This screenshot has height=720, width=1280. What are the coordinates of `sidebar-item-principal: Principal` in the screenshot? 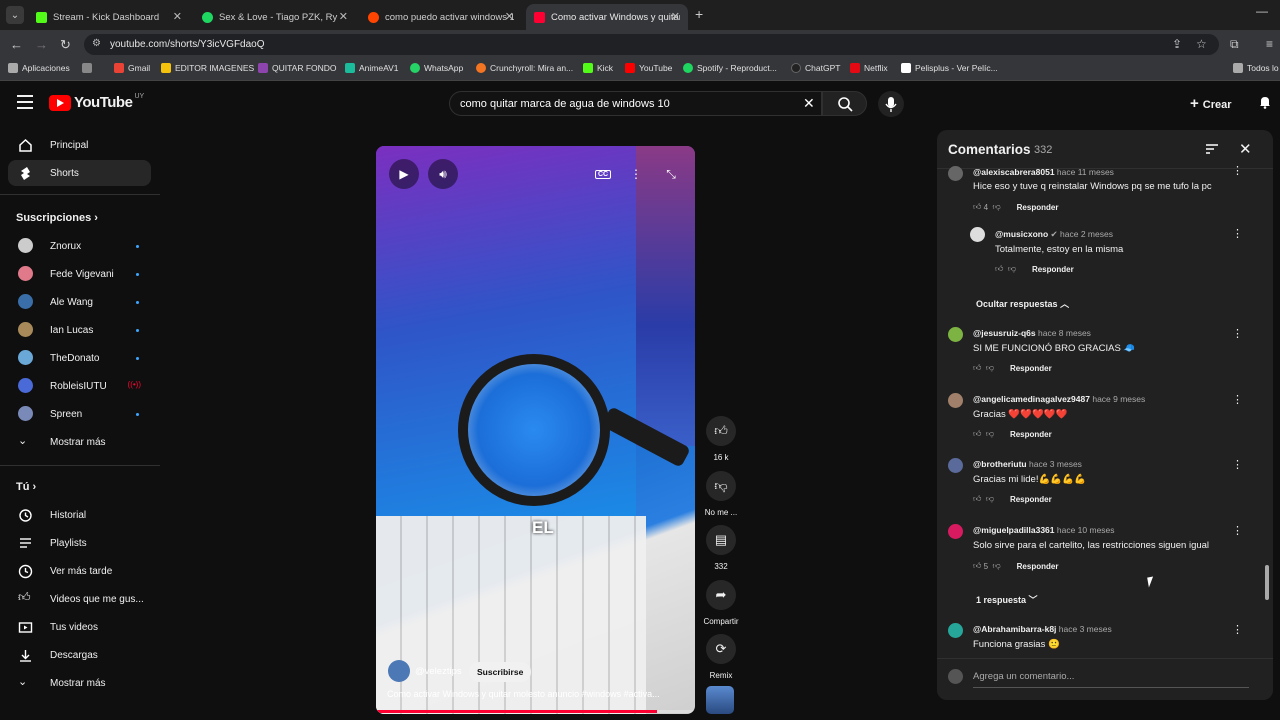 It's located at (79, 145).